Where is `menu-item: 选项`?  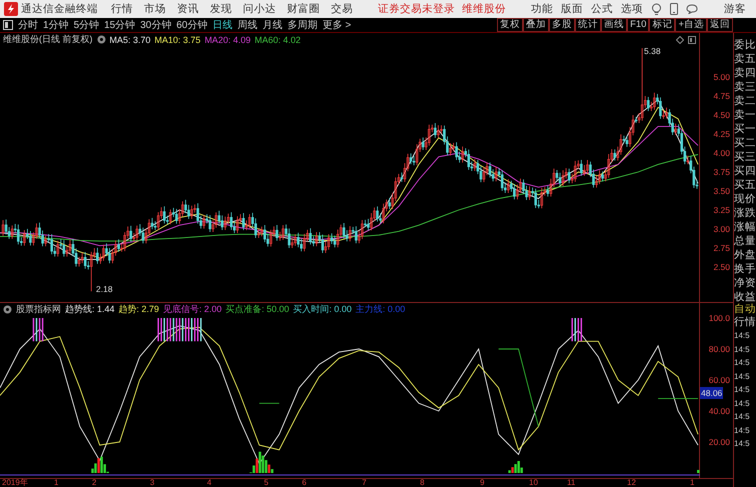
menu-item: 选项 is located at coordinates (632, 9).